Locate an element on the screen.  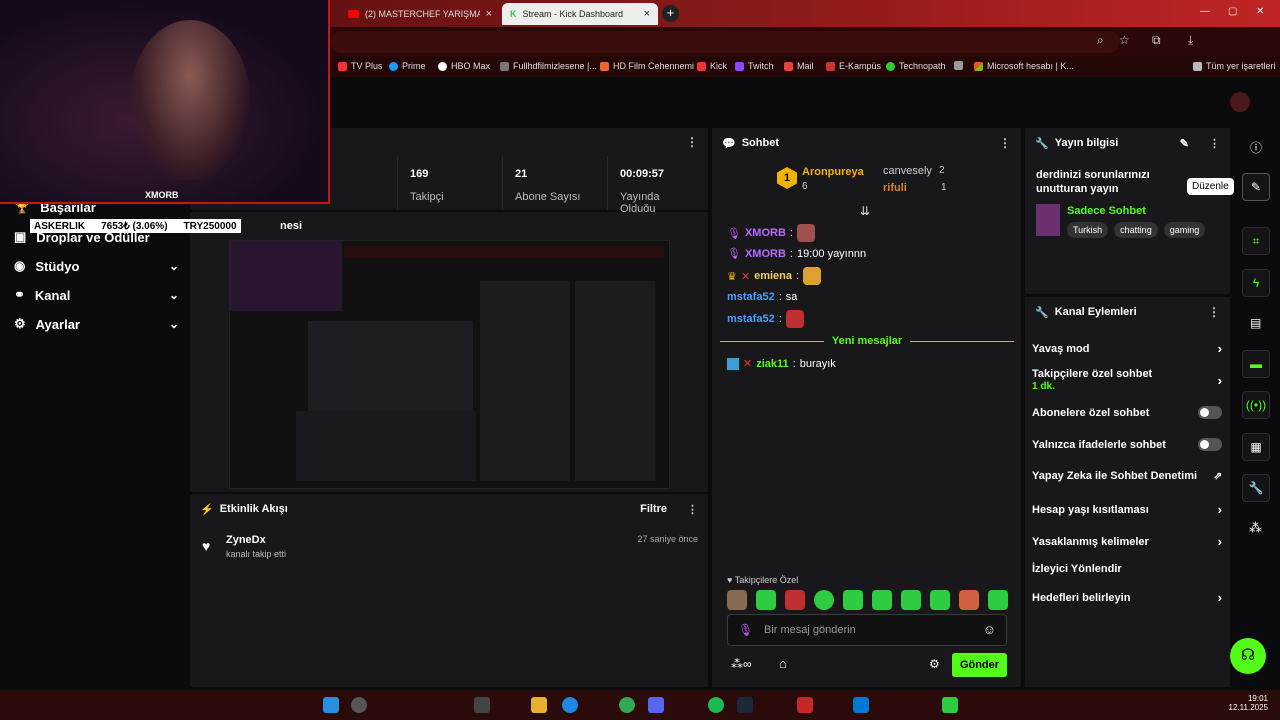
mic-badge-icon: 🎙 is located at coordinates (734, 254).